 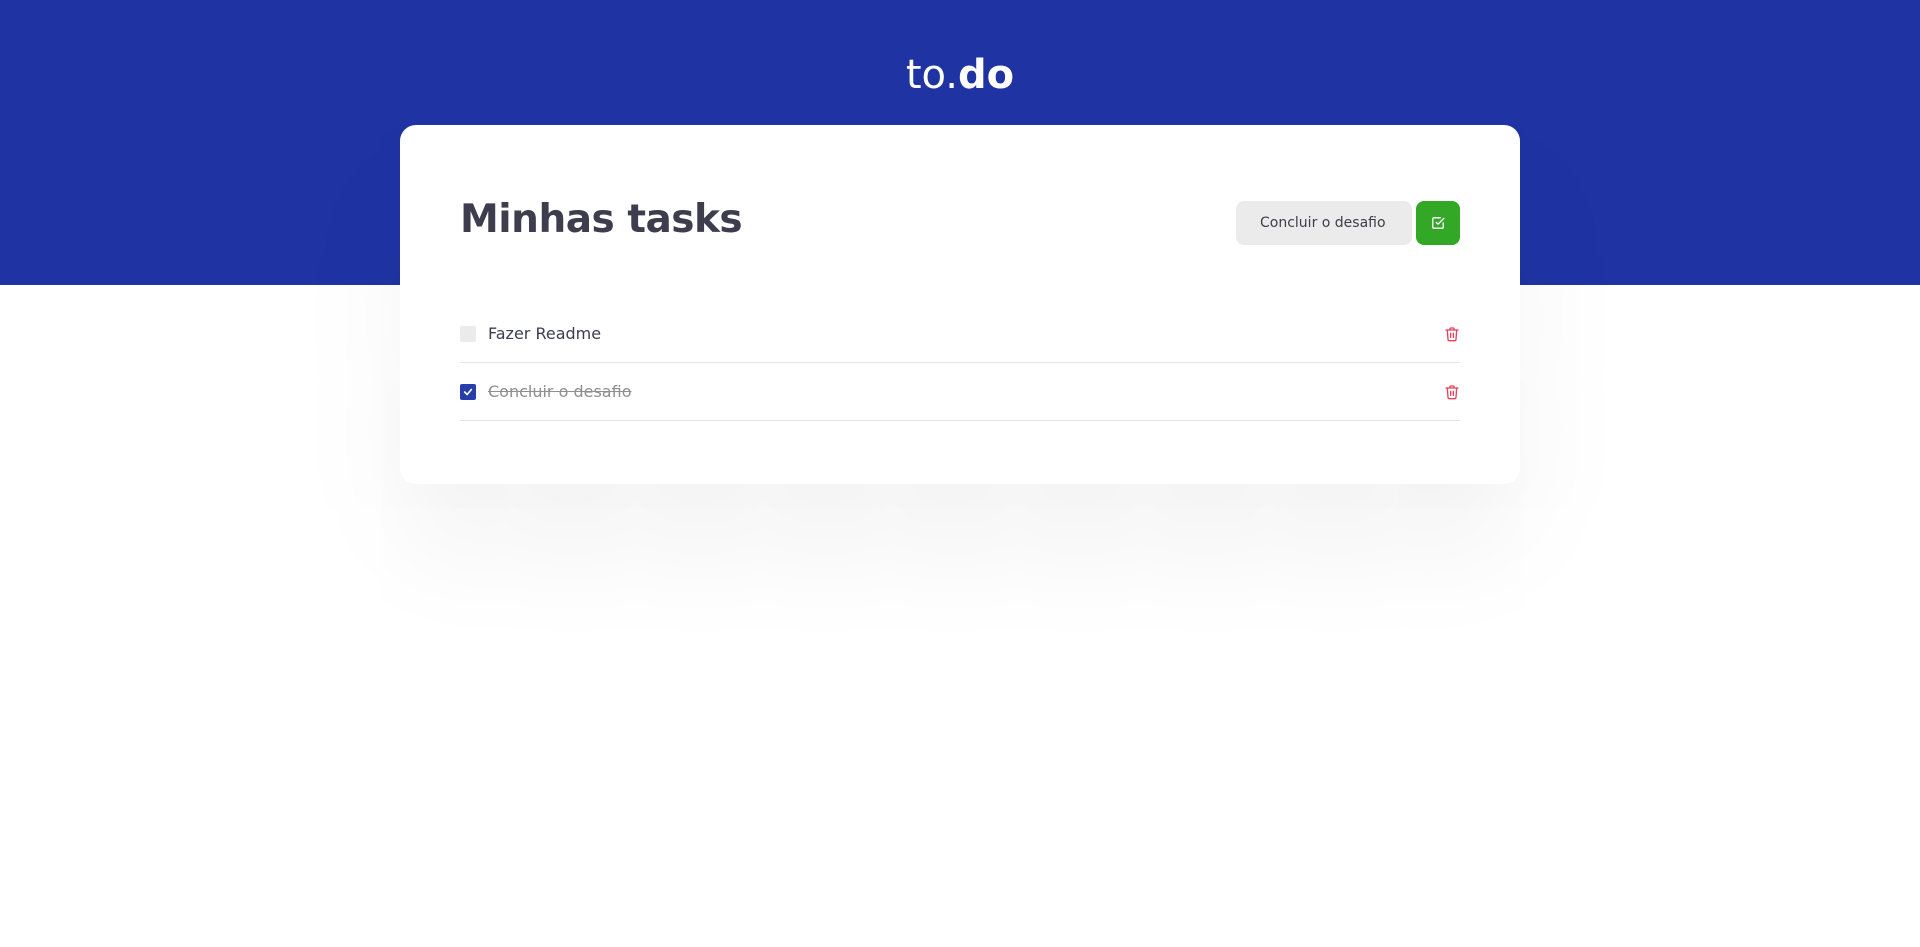 I want to click on add-task-button, so click(x=1438, y=223).